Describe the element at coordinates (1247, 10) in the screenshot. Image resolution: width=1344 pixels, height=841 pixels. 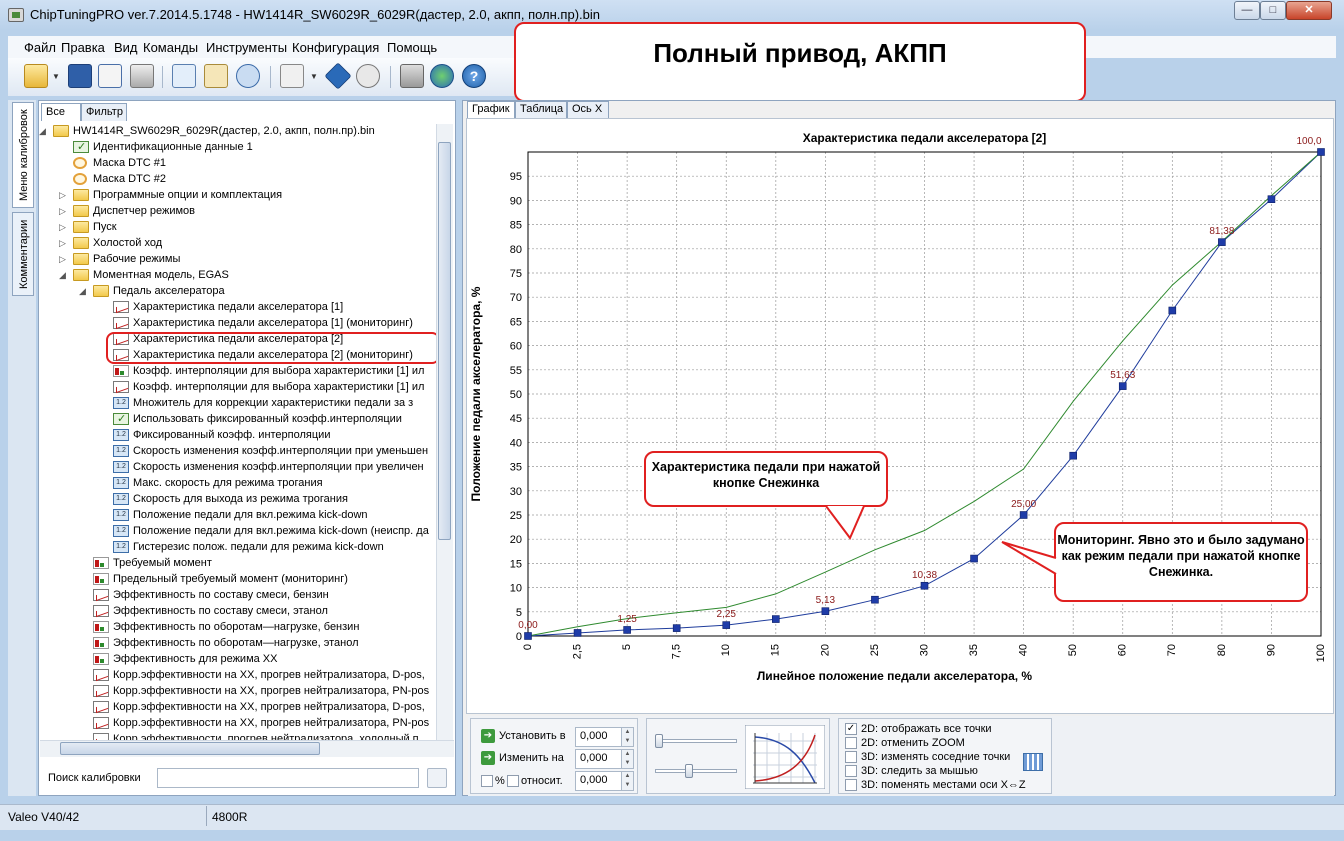
I see `minimize-button: —` at that location.